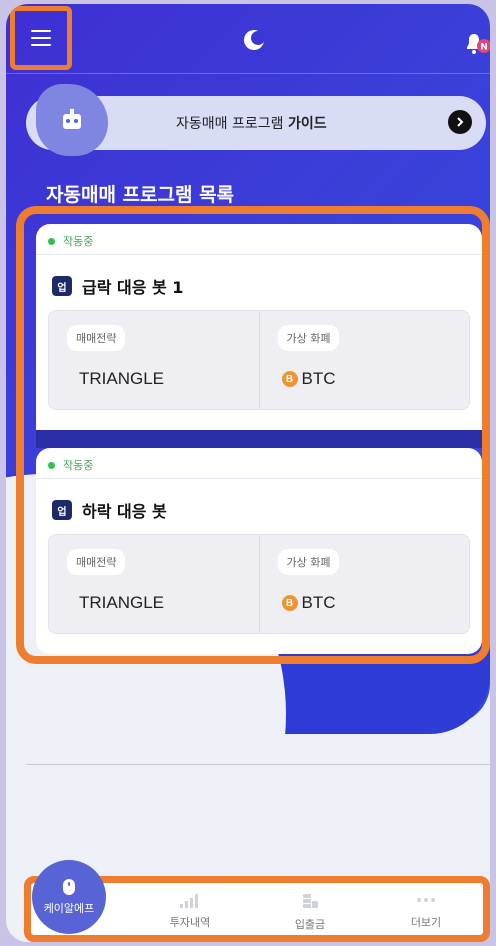 The image size is (496, 946). Describe the element at coordinates (310, 912) in the screenshot. I see `nav-deposit-withdraw: 입출금` at that location.